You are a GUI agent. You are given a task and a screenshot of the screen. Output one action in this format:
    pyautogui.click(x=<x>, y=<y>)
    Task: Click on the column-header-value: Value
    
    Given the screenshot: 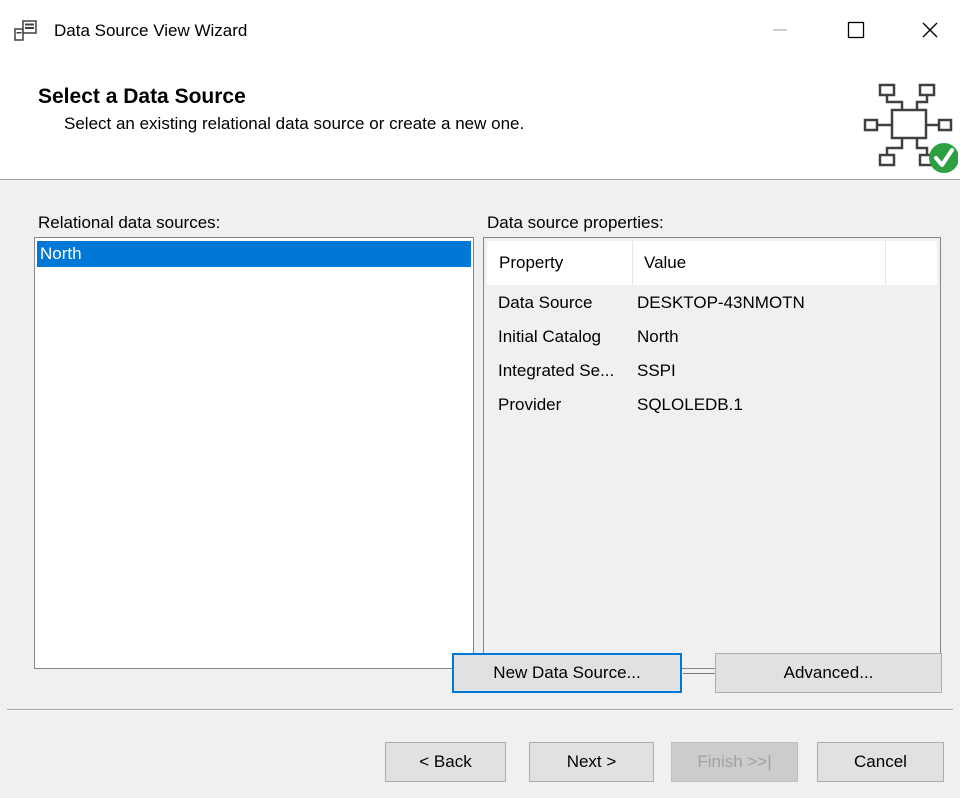 What is the action you would take?
    pyautogui.click(x=665, y=263)
    